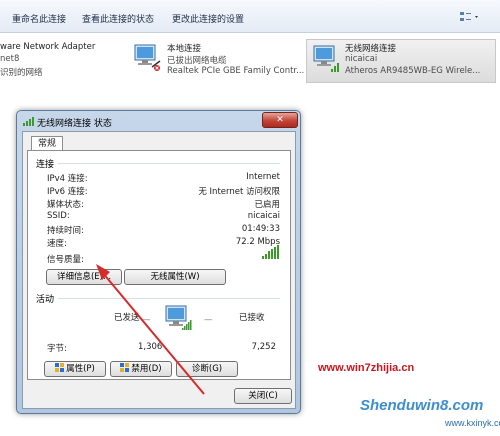  What do you see at coordinates (47, 143) in the screenshot?
I see `tab-general: 常规` at bounding box center [47, 143].